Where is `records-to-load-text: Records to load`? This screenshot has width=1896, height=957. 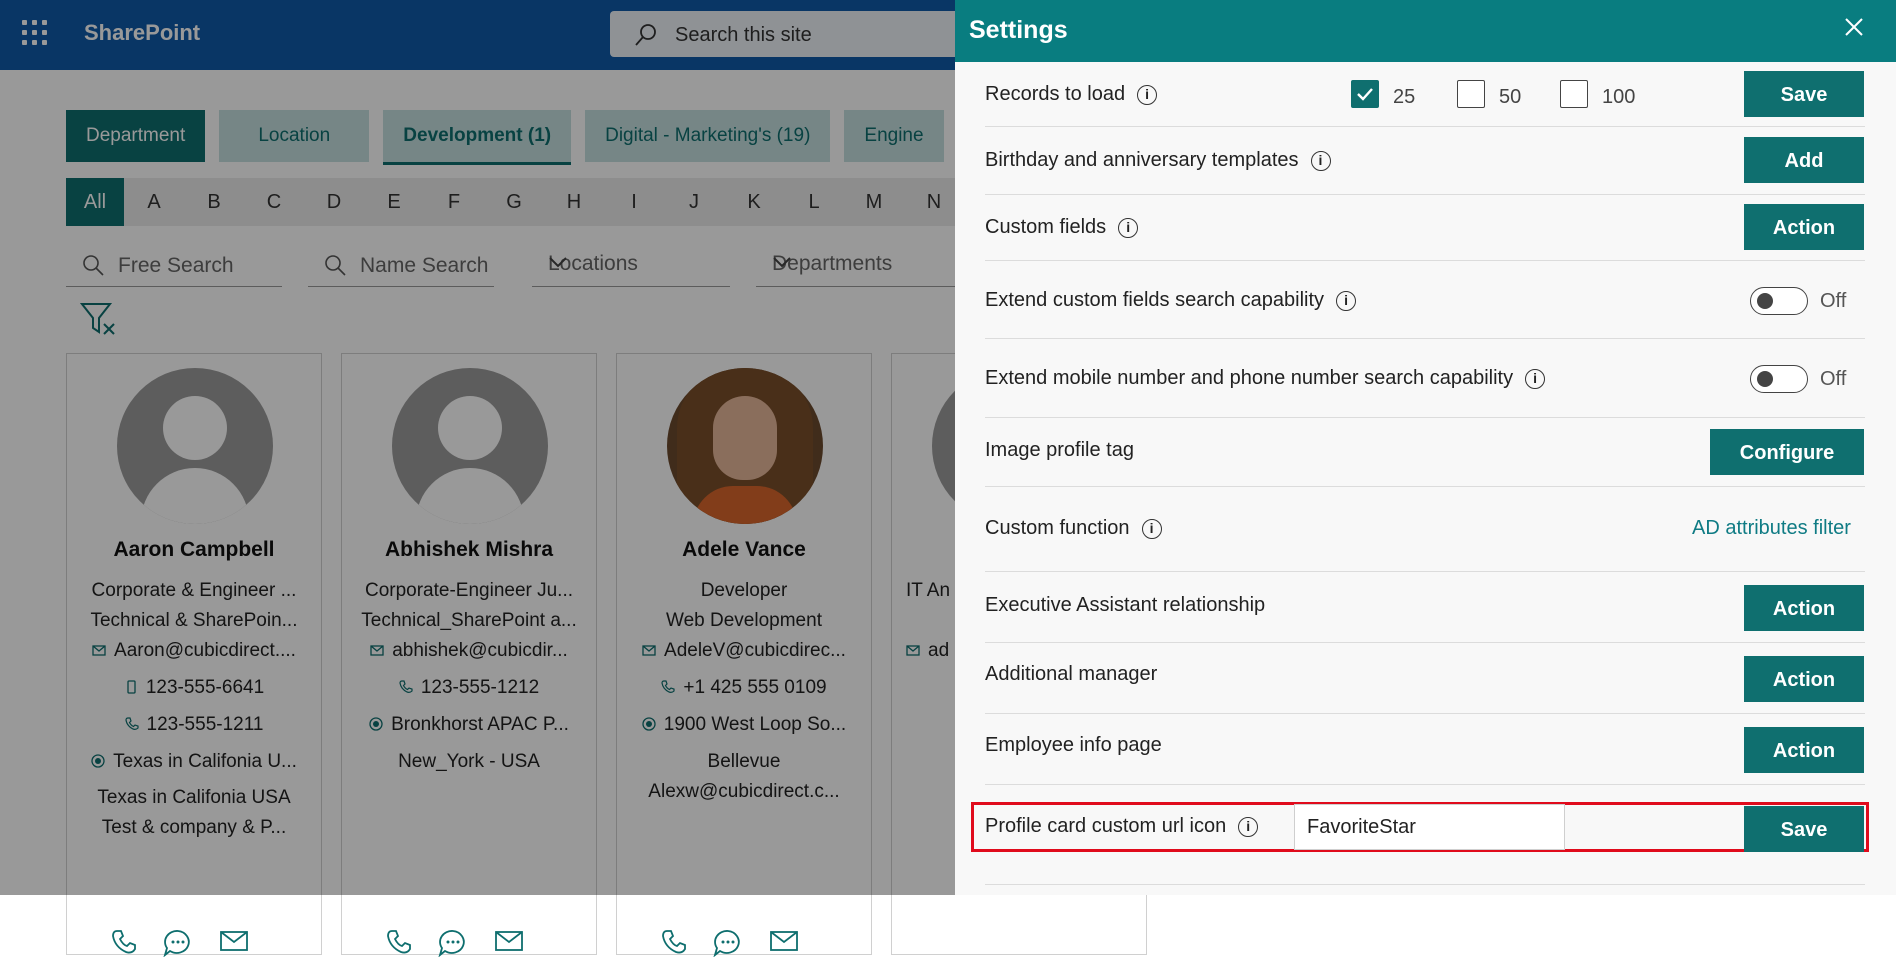
records-to-load-text: Records to load is located at coordinates (1055, 94).